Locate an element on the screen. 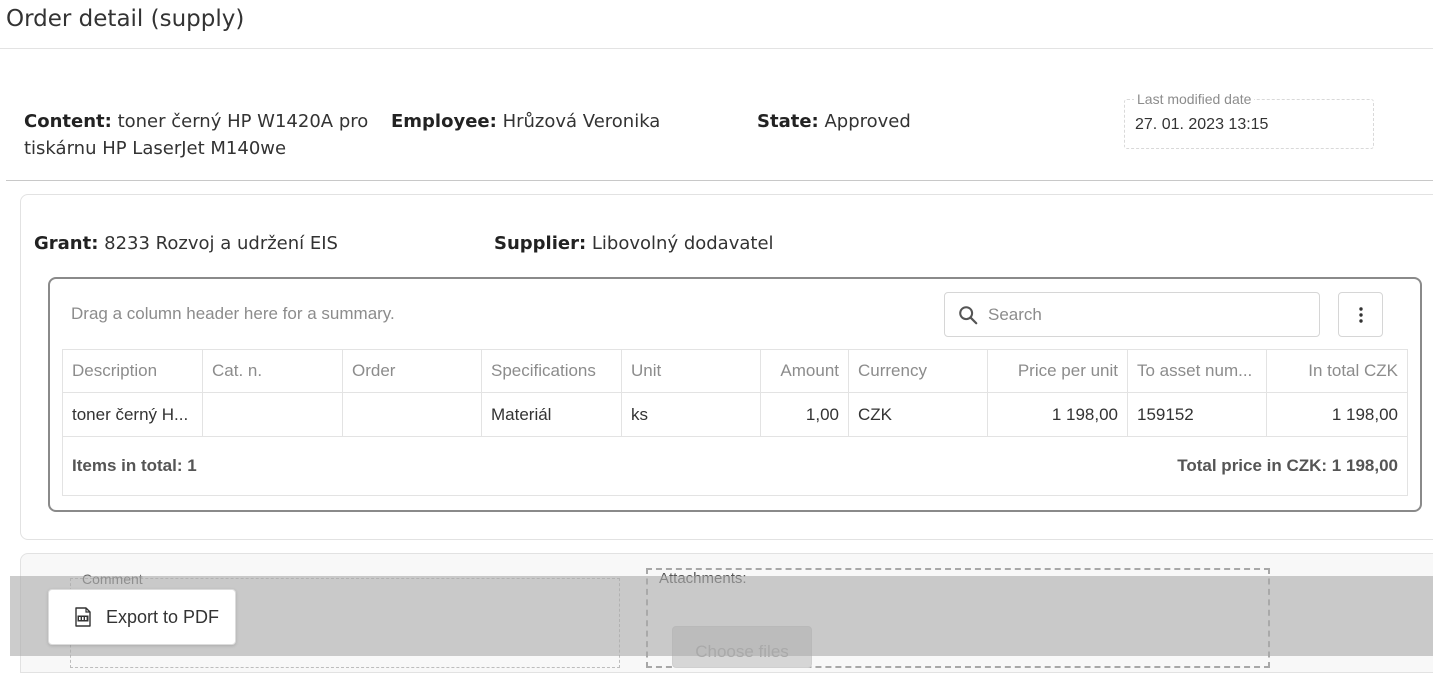  group-panel-hint: Drag a column header here for a summary. is located at coordinates (233, 314).